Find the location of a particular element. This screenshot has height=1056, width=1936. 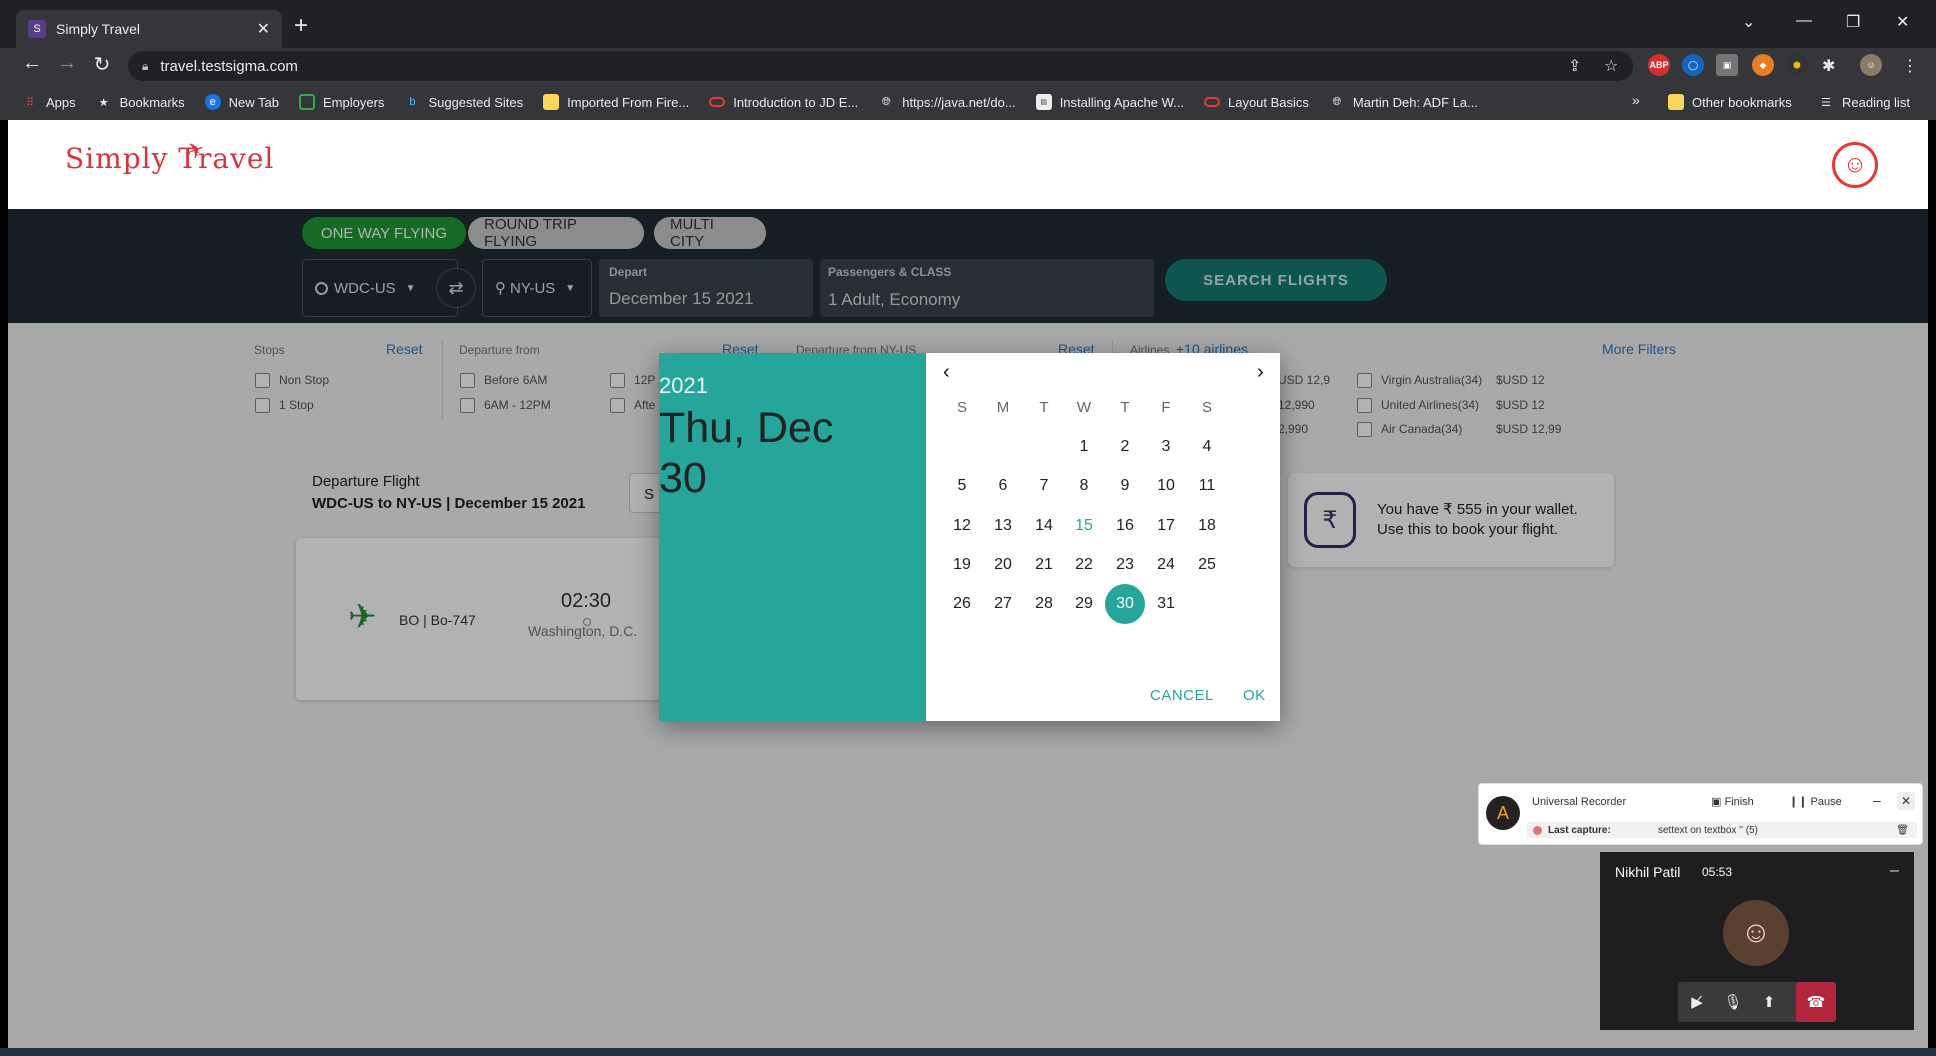

bookmarks-overflow-icon: » is located at coordinates (1636, 100).